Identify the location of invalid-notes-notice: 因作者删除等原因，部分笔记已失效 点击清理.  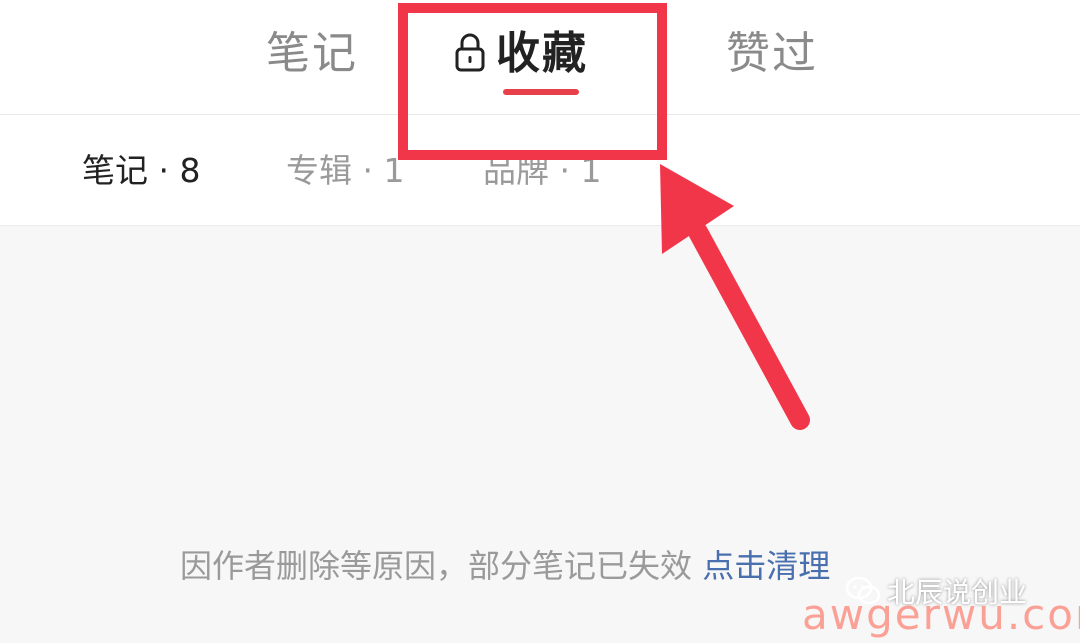
(505, 566).